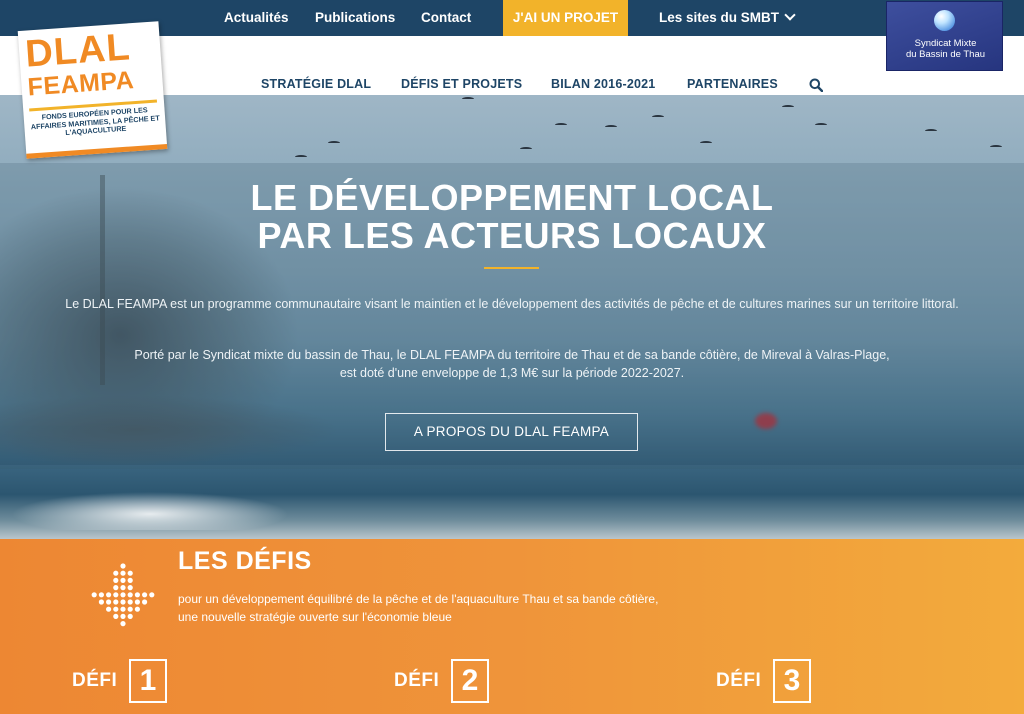 The height and width of the screenshot is (714, 1024). I want to click on topnav-contact: Contact, so click(446, 18).